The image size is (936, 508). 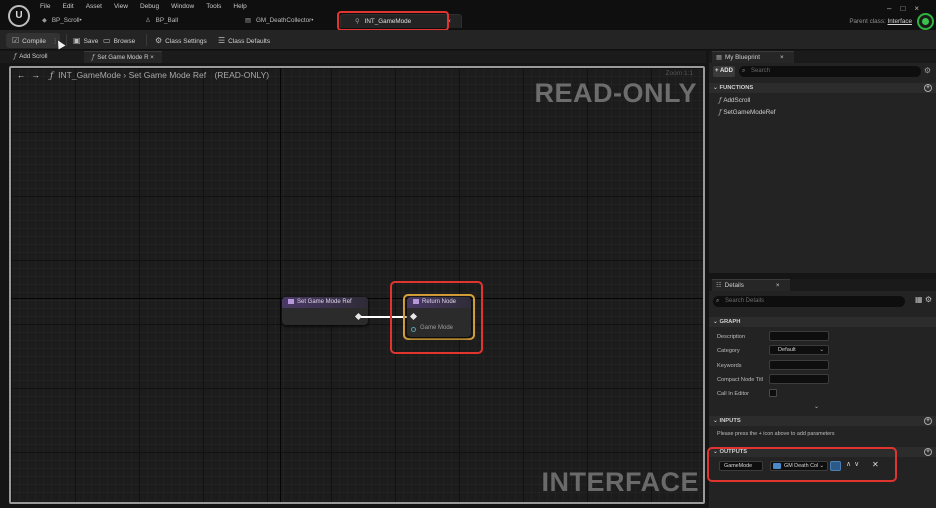 What do you see at coordinates (21, 75) in the screenshot?
I see `back-arrow-icon: ←` at bounding box center [21, 75].